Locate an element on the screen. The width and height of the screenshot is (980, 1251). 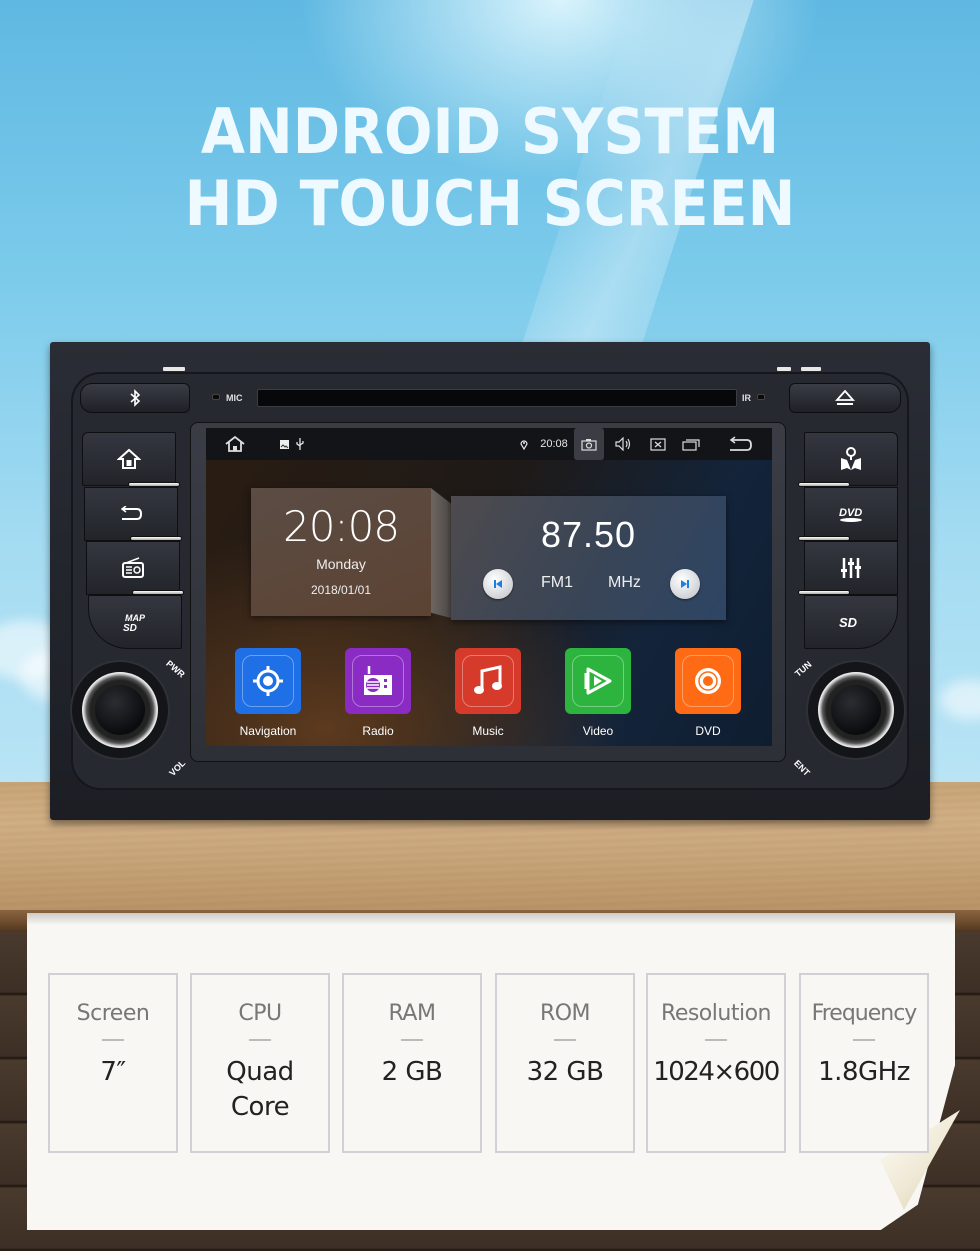
dvd-icon: DVD is located at coordinates (850, 514).